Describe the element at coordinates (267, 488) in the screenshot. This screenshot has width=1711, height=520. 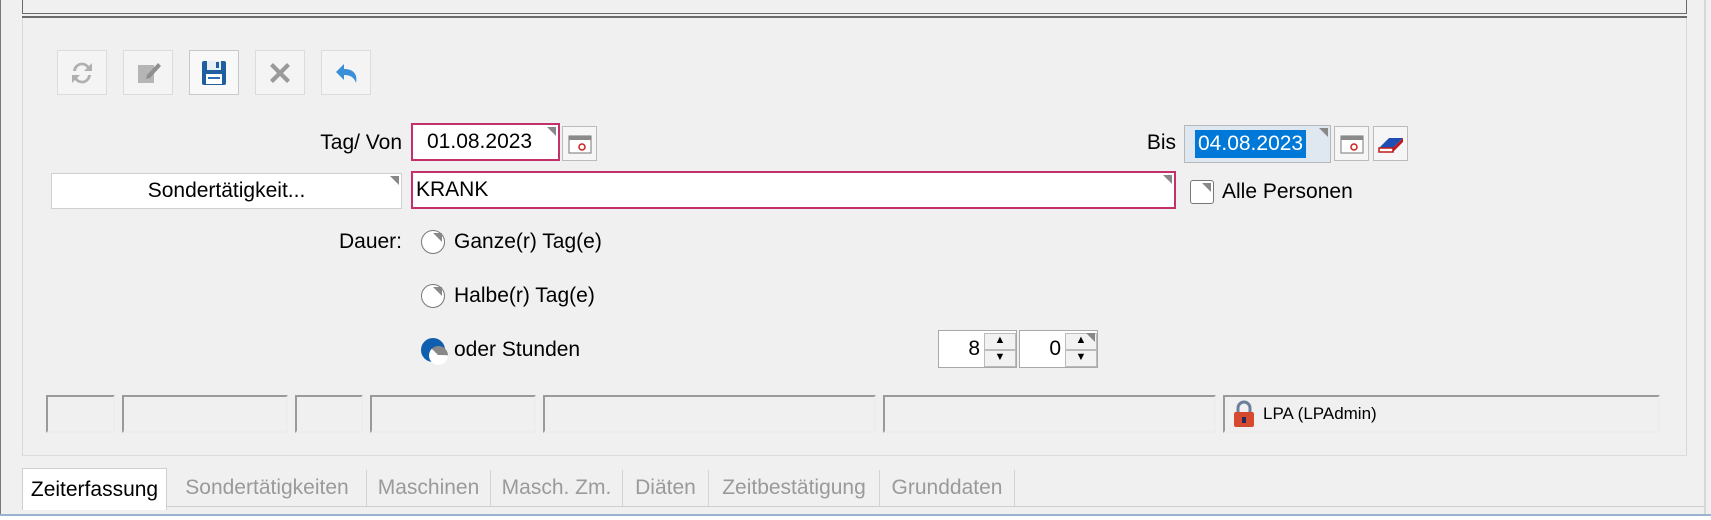
I see `tab-sondertaetigkeiten: Sondertätigkeiten` at that location.